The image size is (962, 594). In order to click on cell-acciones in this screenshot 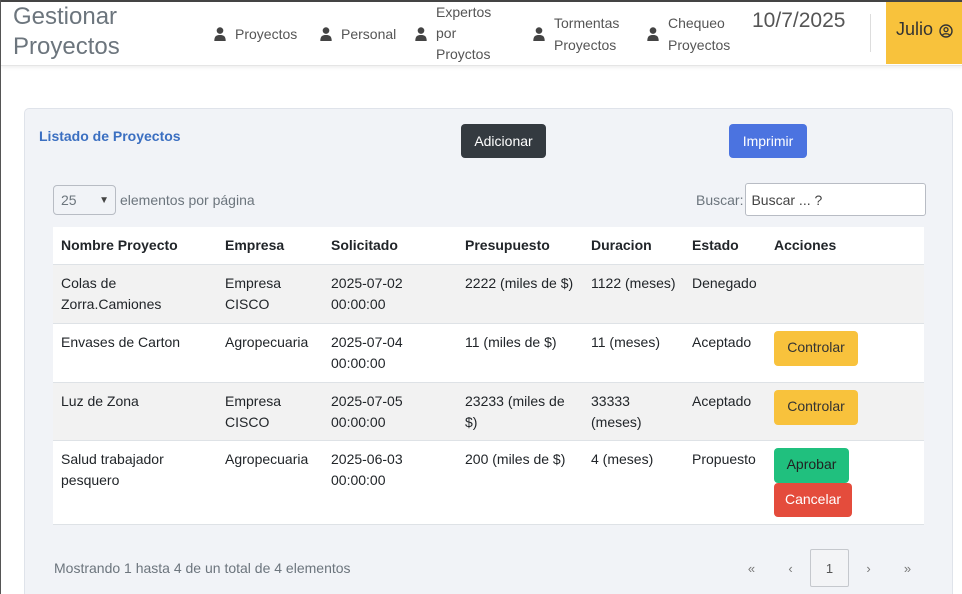, I will do `click(845, 294)`.